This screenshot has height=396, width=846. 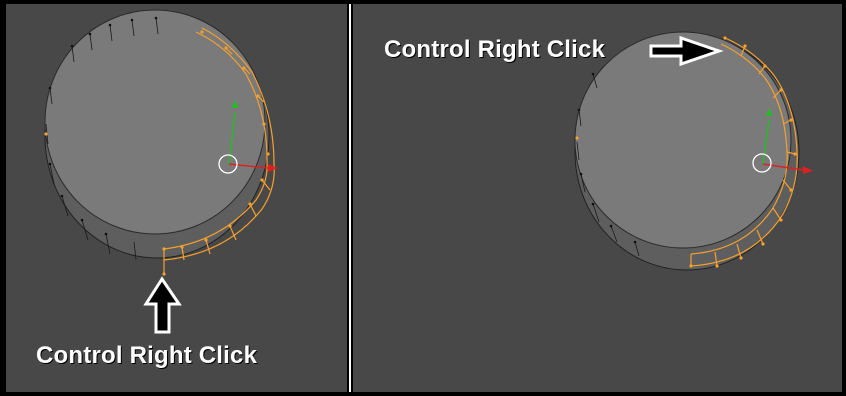 I want to click on caption-left: Control Right Click, so click(x=147, y=355).